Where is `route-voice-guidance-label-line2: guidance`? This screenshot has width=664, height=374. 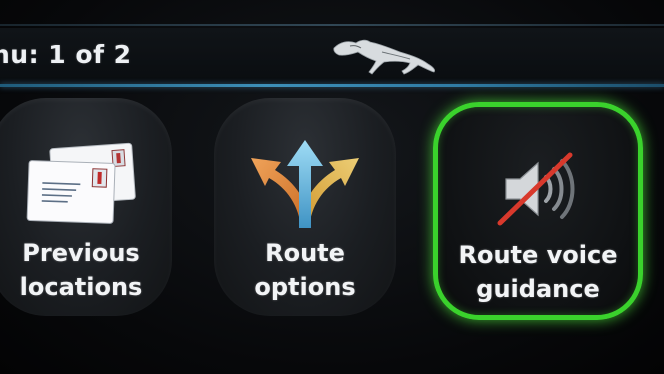 route-voice-guidance-label-line2: guidance is located at coordinates (538, 289).